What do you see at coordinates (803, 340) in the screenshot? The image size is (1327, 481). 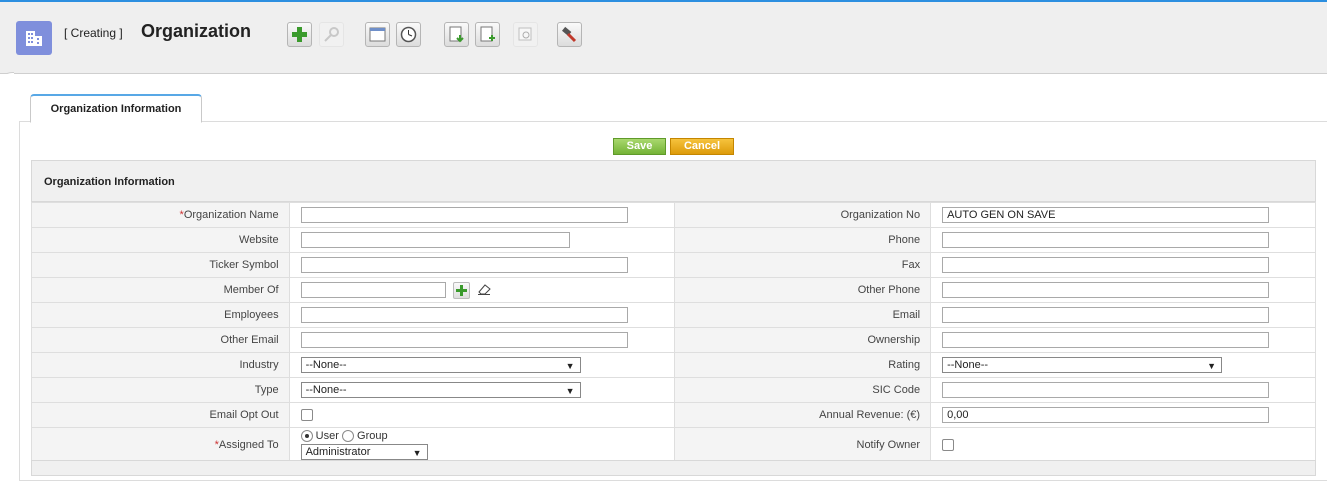 I see `ownership-label: Ownership` at bounding box center [803, 340].